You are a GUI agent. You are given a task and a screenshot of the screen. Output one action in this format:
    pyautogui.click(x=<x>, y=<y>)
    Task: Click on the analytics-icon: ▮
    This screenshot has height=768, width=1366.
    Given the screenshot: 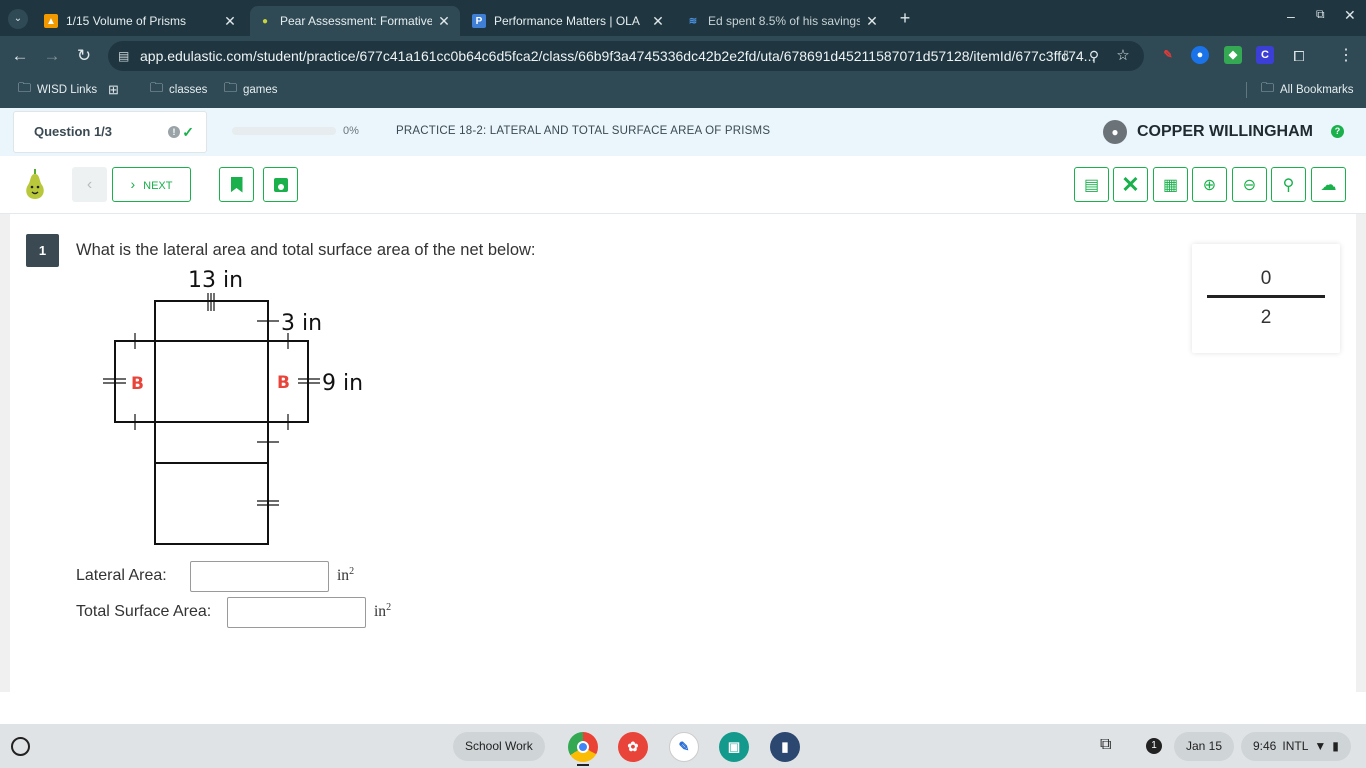 What is the action you would take?
    pyautogui.click(x=785, y=747)
    